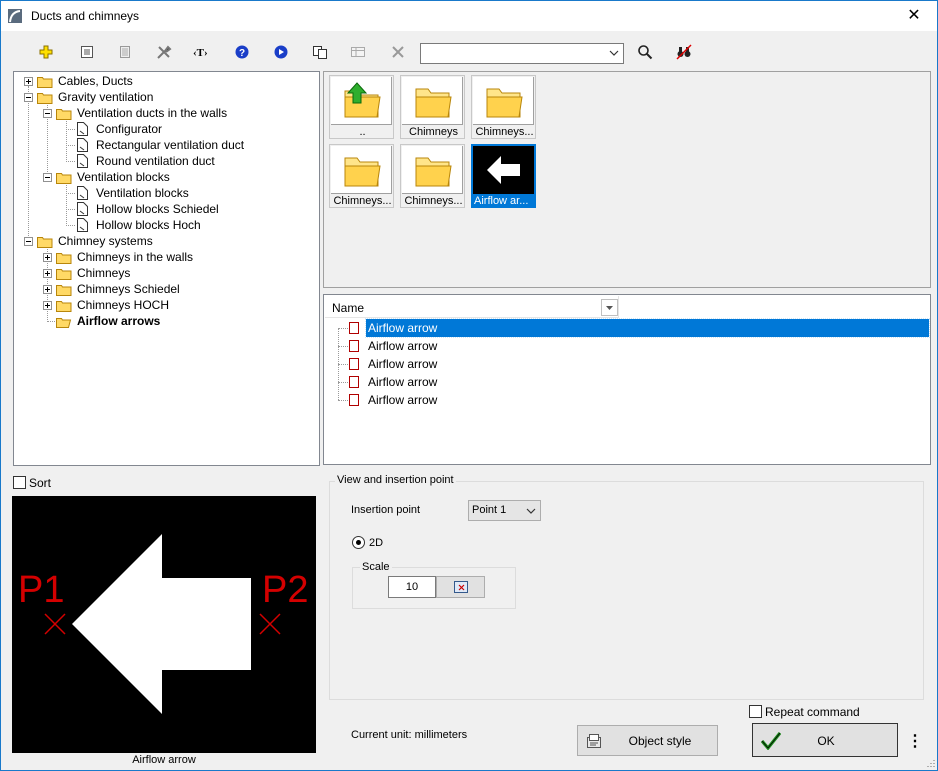  I want to click on view-2d-label: 2D, so click(376, 543).